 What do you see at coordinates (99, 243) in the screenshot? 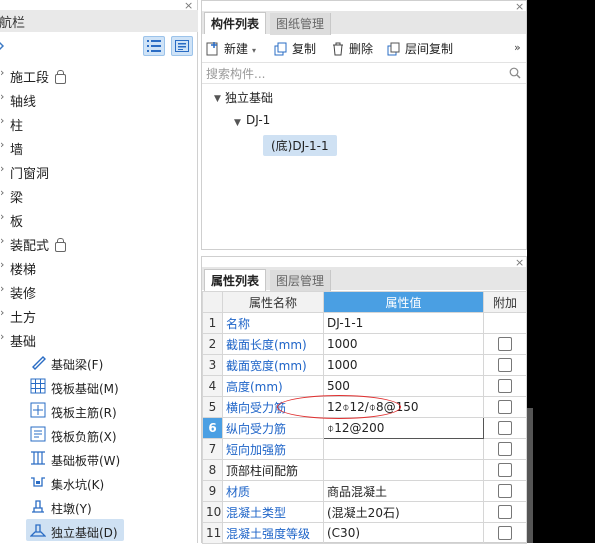
I see `nav-item-8: › 装配式` at bounding box center [99, 243].